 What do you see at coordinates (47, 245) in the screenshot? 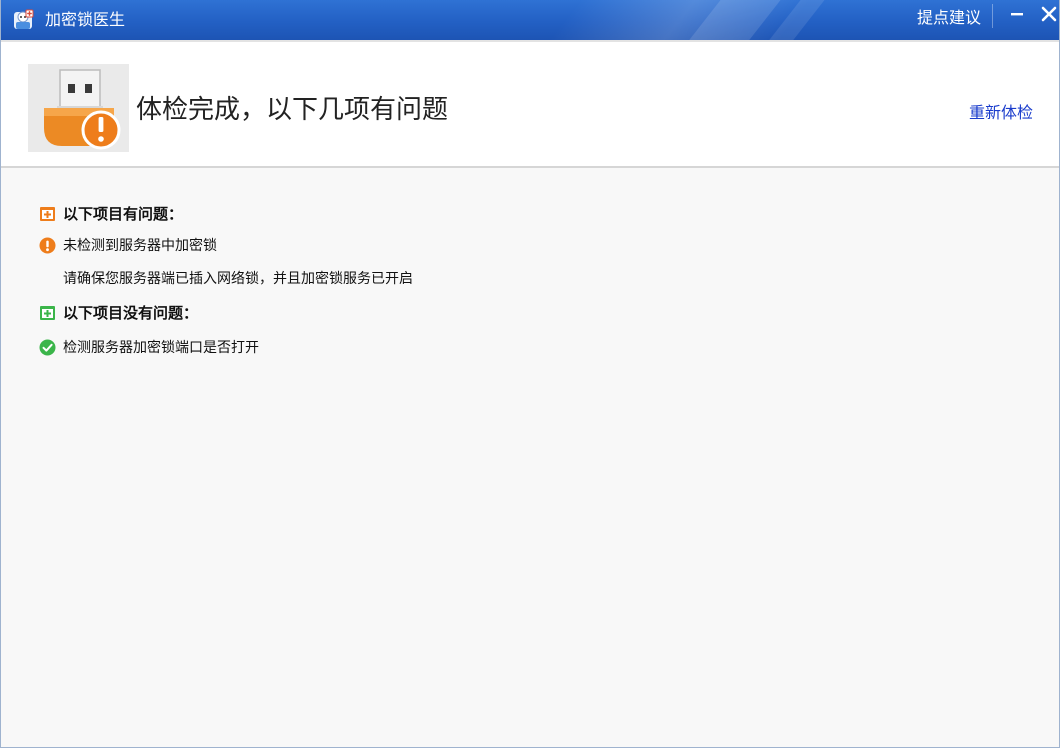
I see `warning-icon` at bounding box center [47, 245].